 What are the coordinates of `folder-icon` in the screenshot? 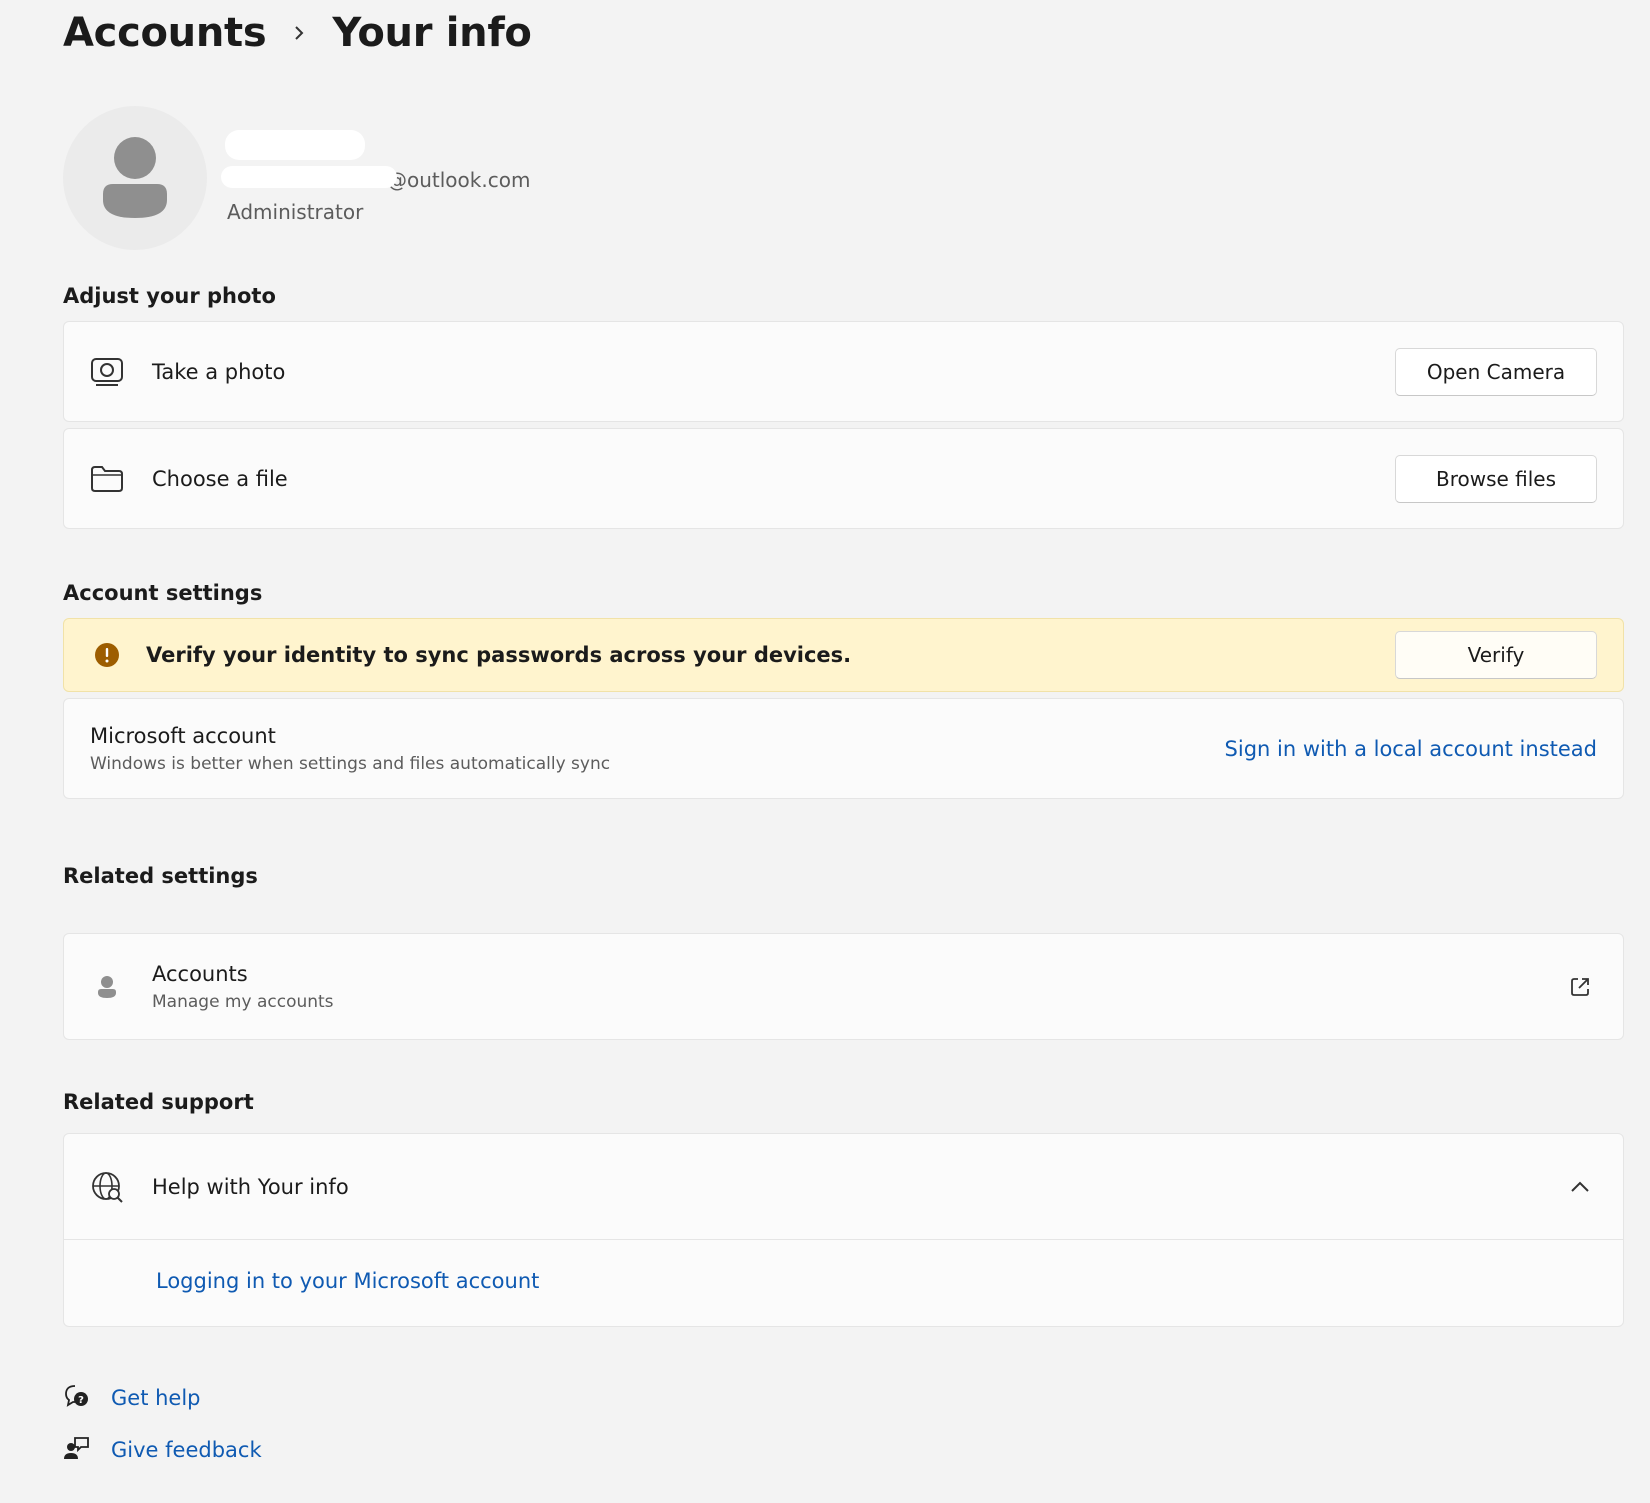 It's located at (107, 479).